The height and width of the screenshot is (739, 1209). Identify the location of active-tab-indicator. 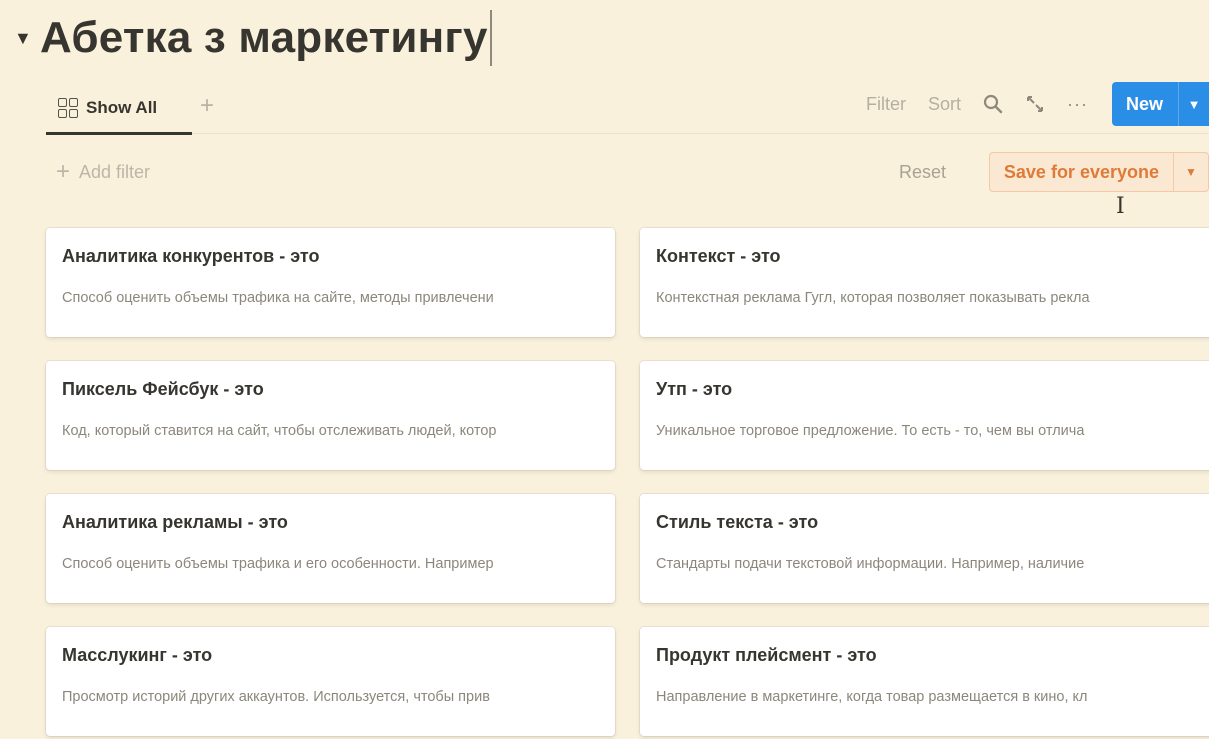
(119, 133).